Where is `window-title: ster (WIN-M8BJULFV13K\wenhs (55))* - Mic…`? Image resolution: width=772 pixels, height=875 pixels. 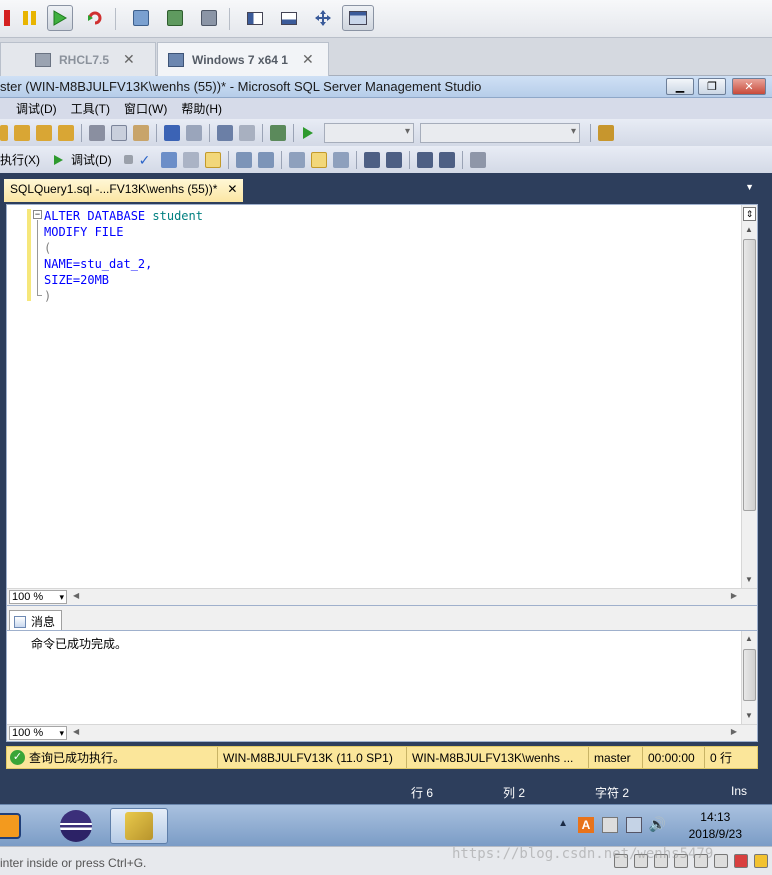 window-title: ster (WIN-M8BJULFV13K\wenhs (55))* - Mic… is located at coordinates (241, 86).